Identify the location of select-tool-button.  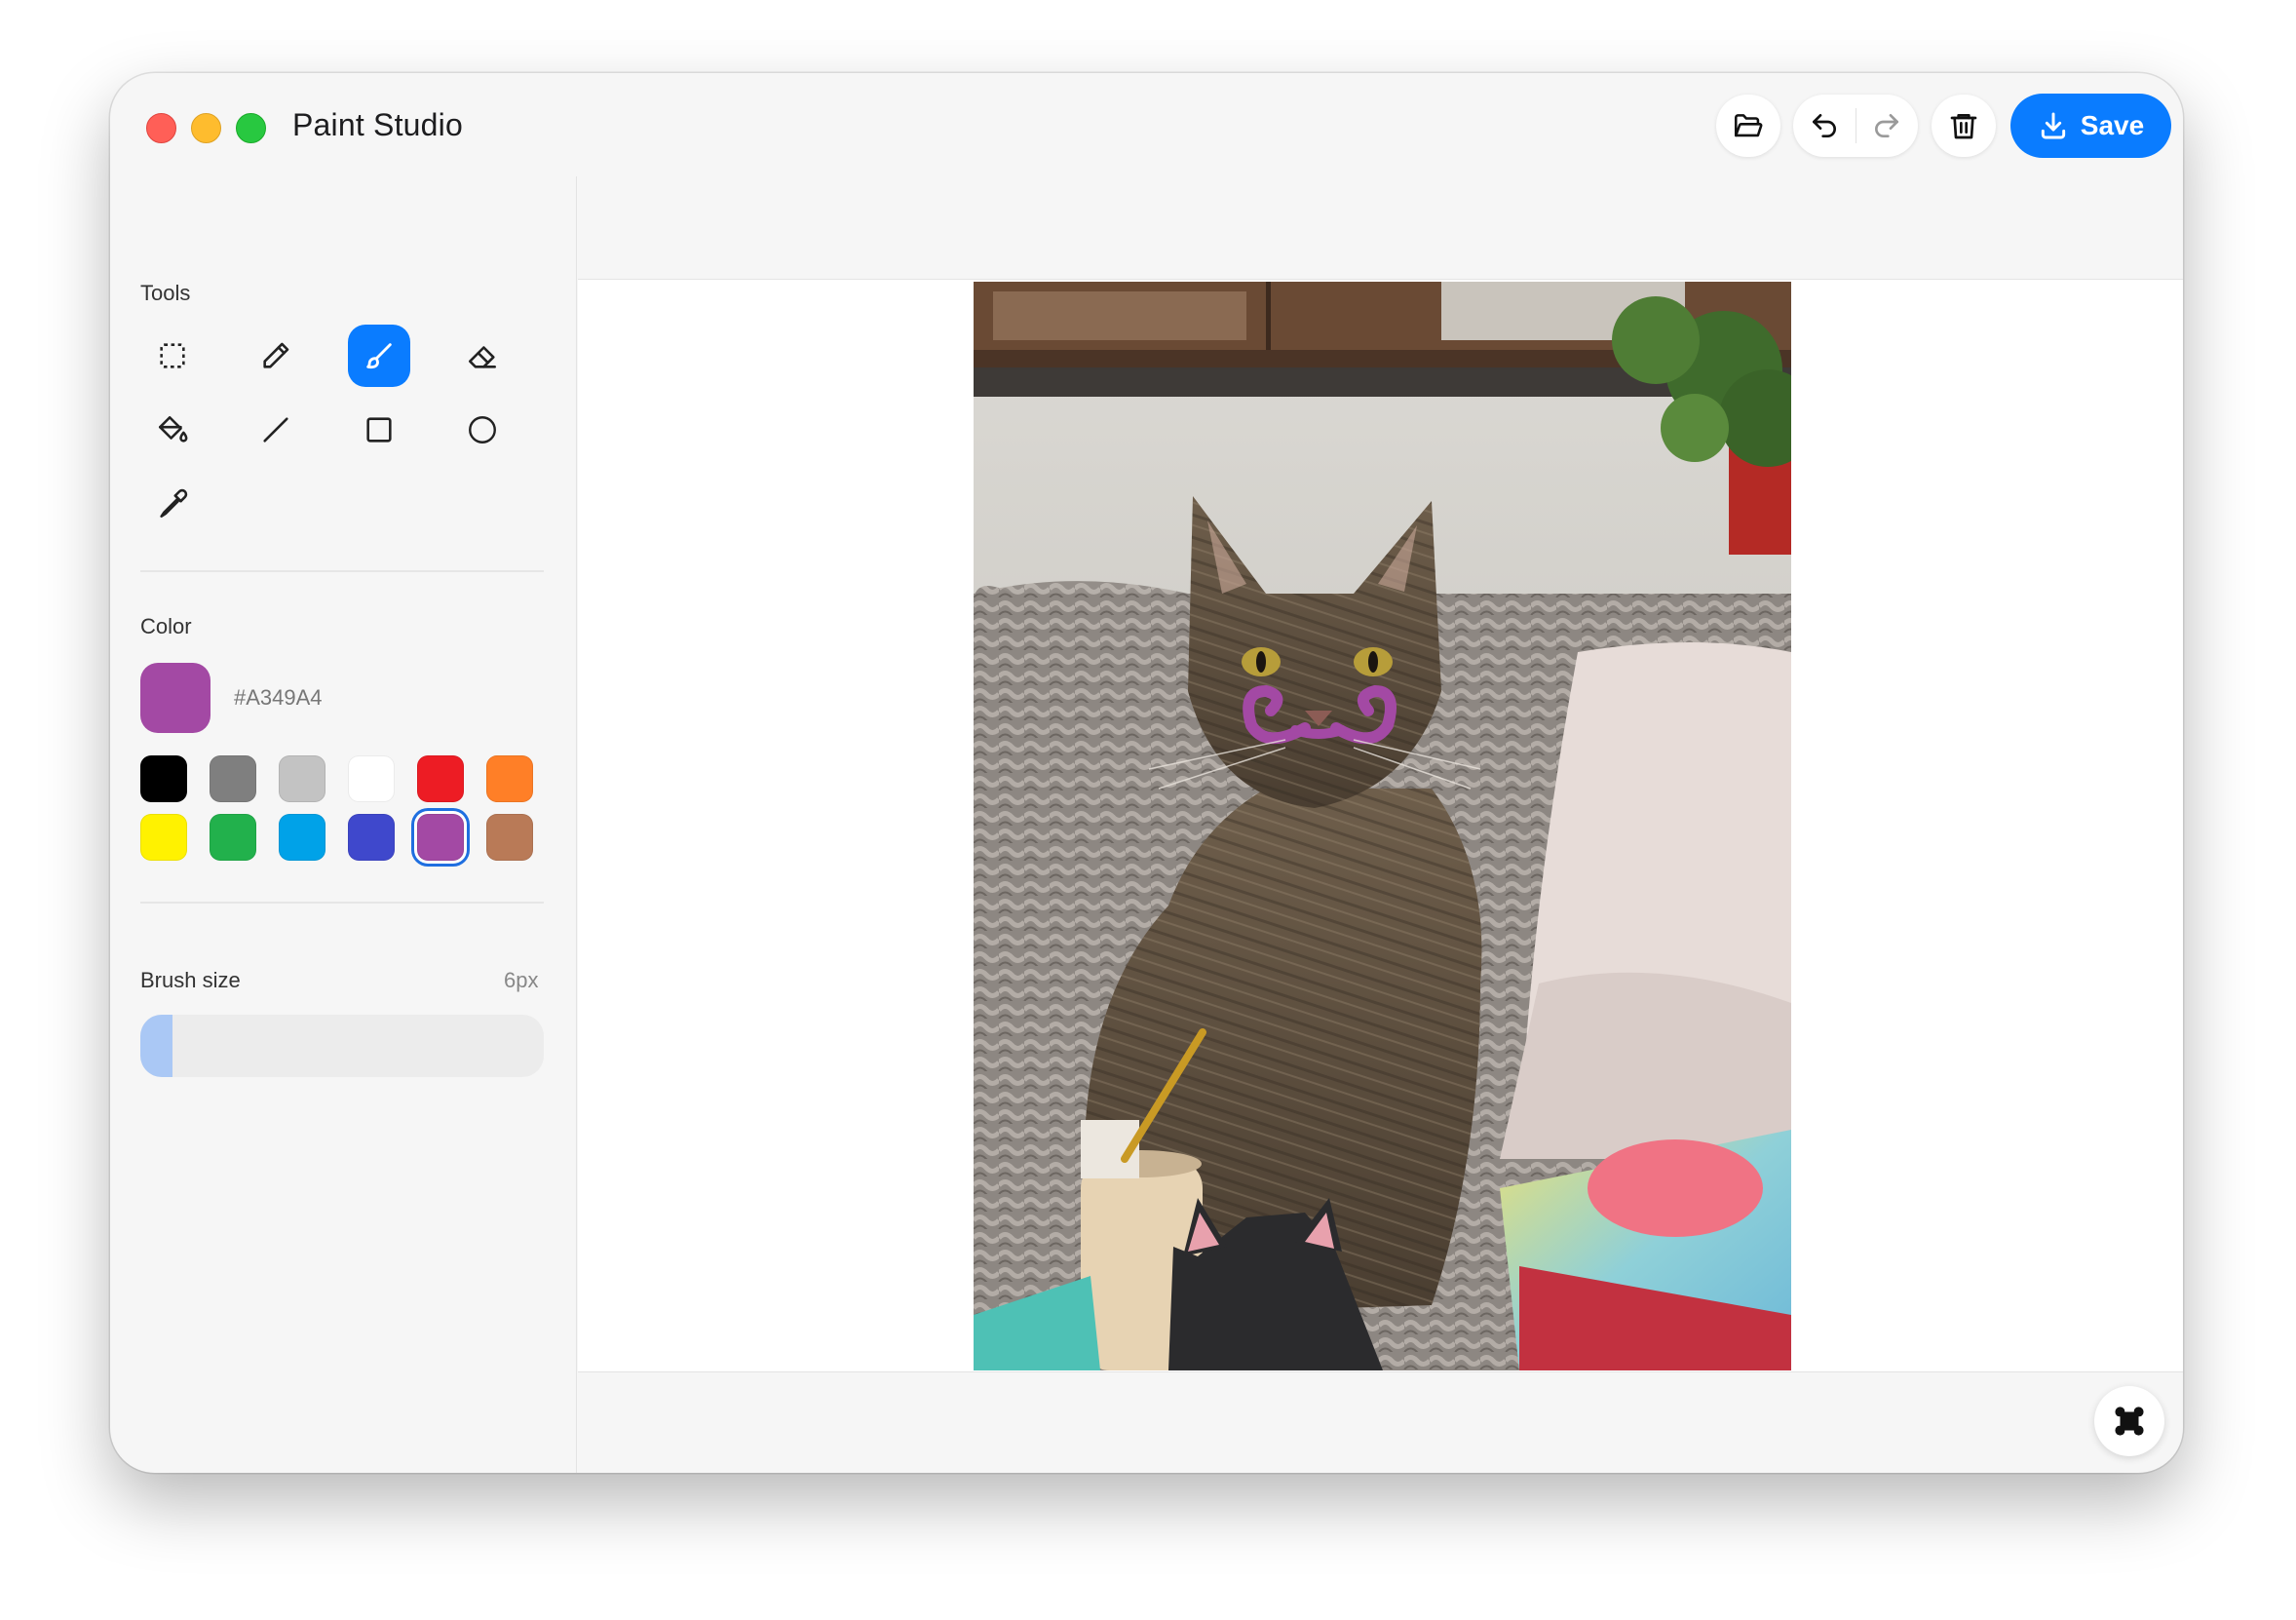
(172, 356).